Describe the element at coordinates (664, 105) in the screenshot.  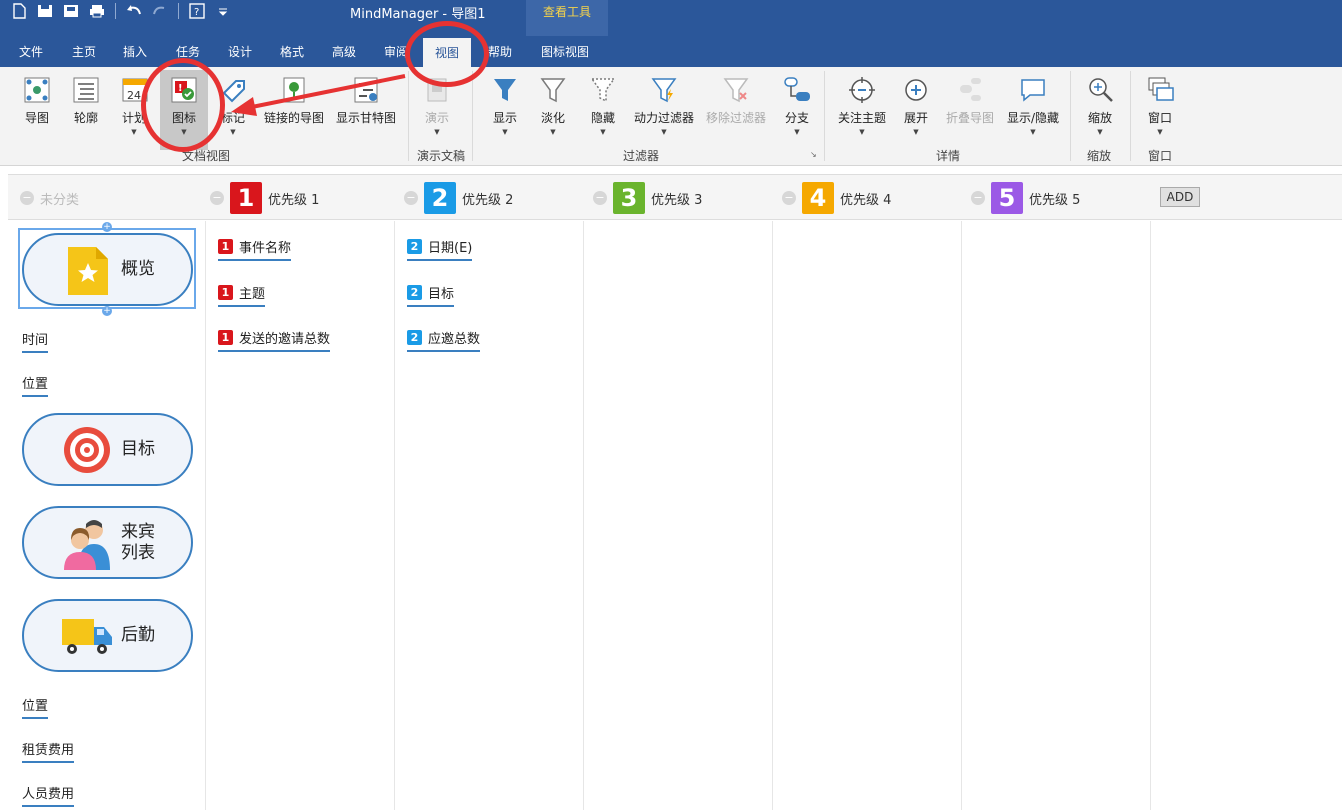
I see `power-filter-button: 动力过滤器 ▼` at that location.